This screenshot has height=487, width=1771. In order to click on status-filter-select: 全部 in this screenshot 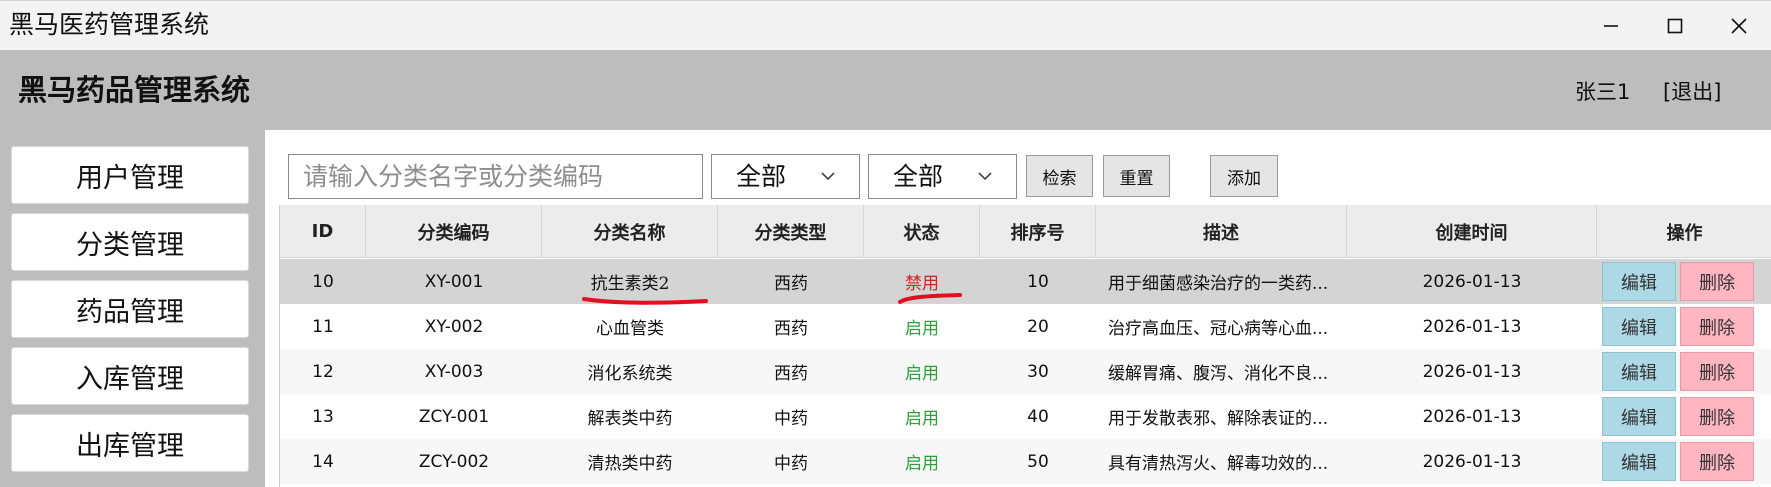, I will do `click(942, 176)`.